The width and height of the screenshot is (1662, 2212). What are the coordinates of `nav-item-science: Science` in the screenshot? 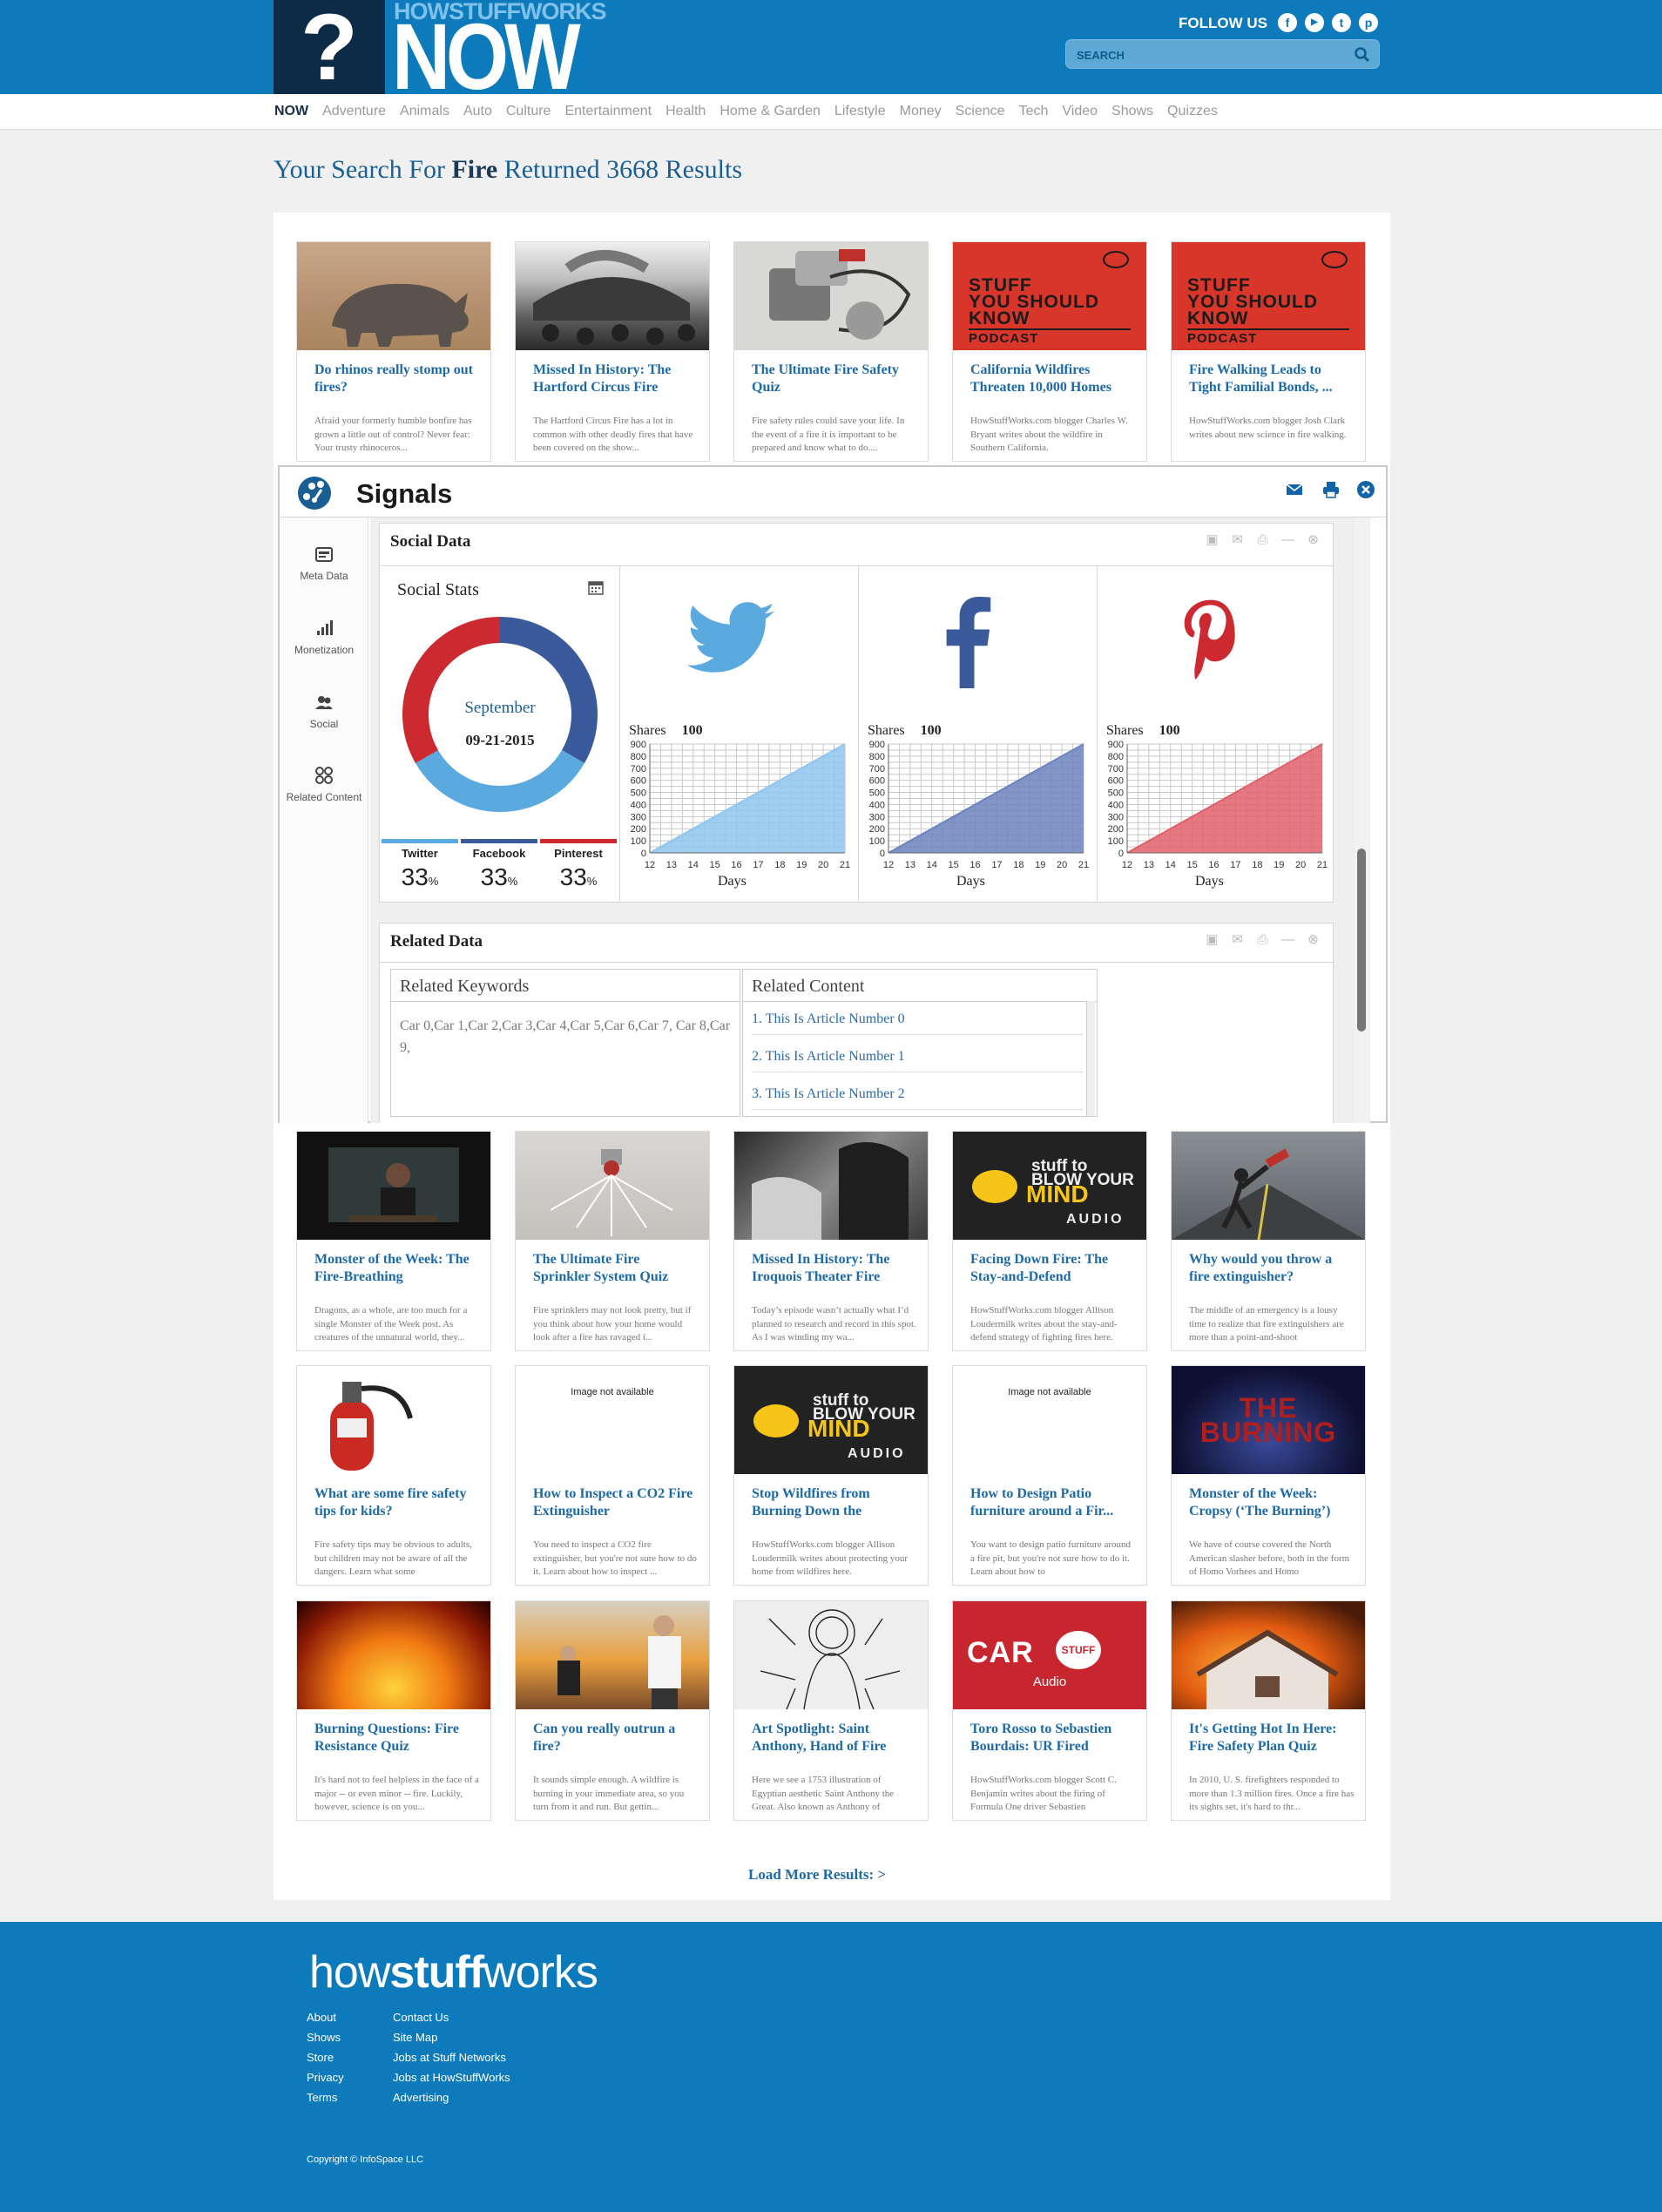 It's located at (981, 111).